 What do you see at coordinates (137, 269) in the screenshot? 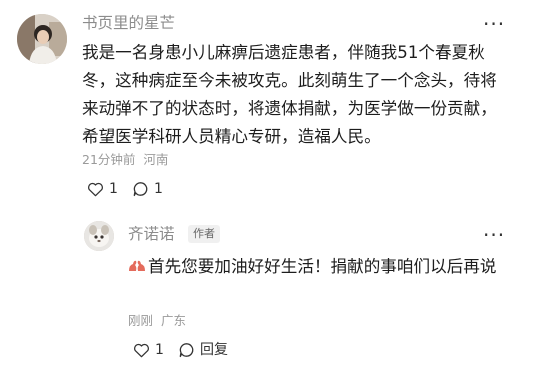
I see `flexed-biceps-icon` at bounding box center [137, 269].